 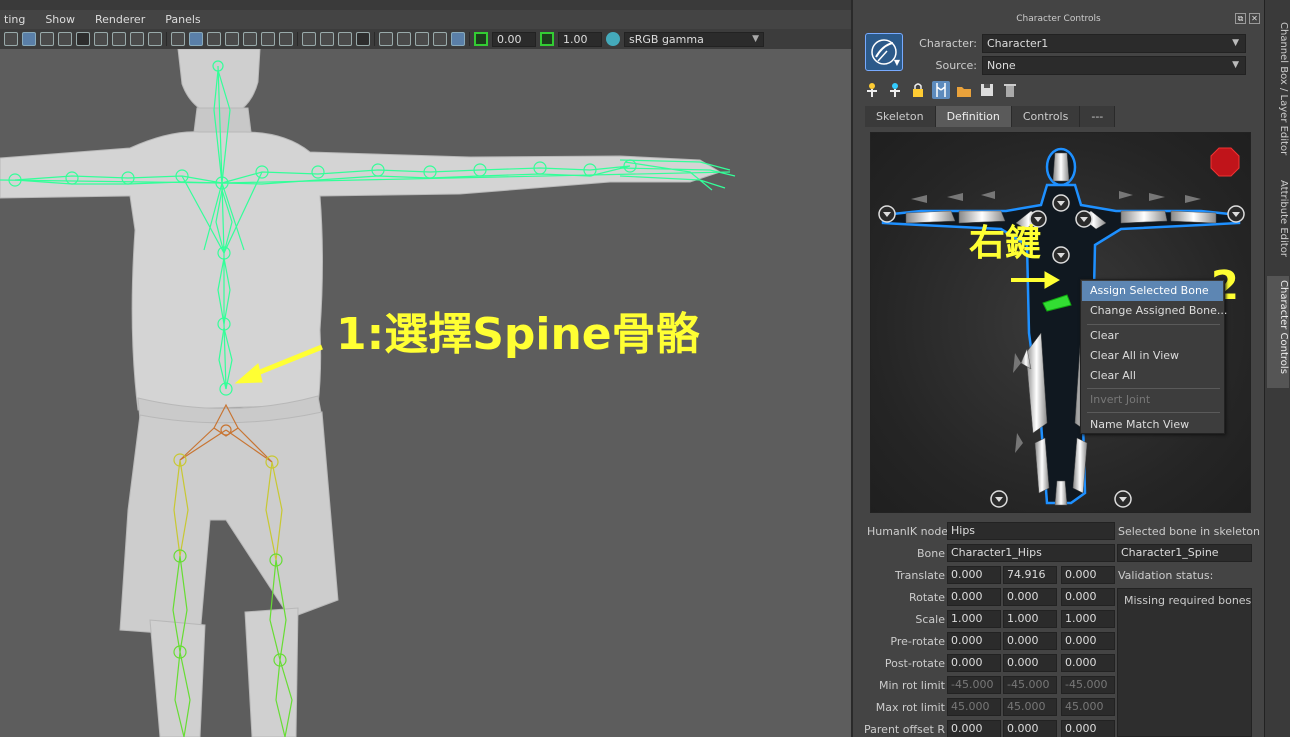 What do you see at coordinates (65, 39) in the screenshot?
I see `resolution-gate-icon` at bounding box center [65, 39].